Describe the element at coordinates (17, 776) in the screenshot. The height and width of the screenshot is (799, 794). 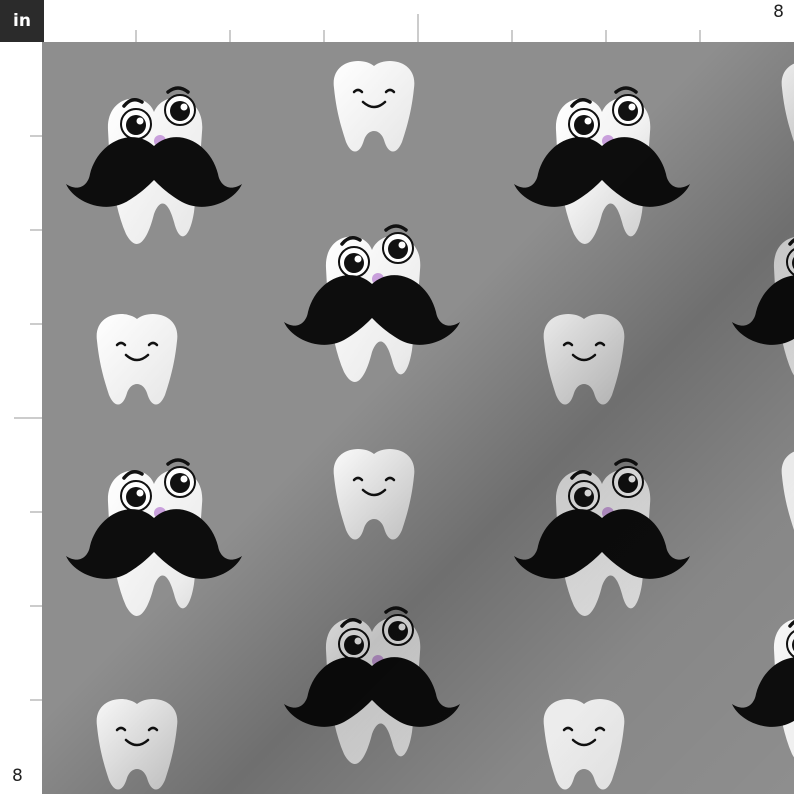
I see `left-ruler-end-label: 8` at that location.